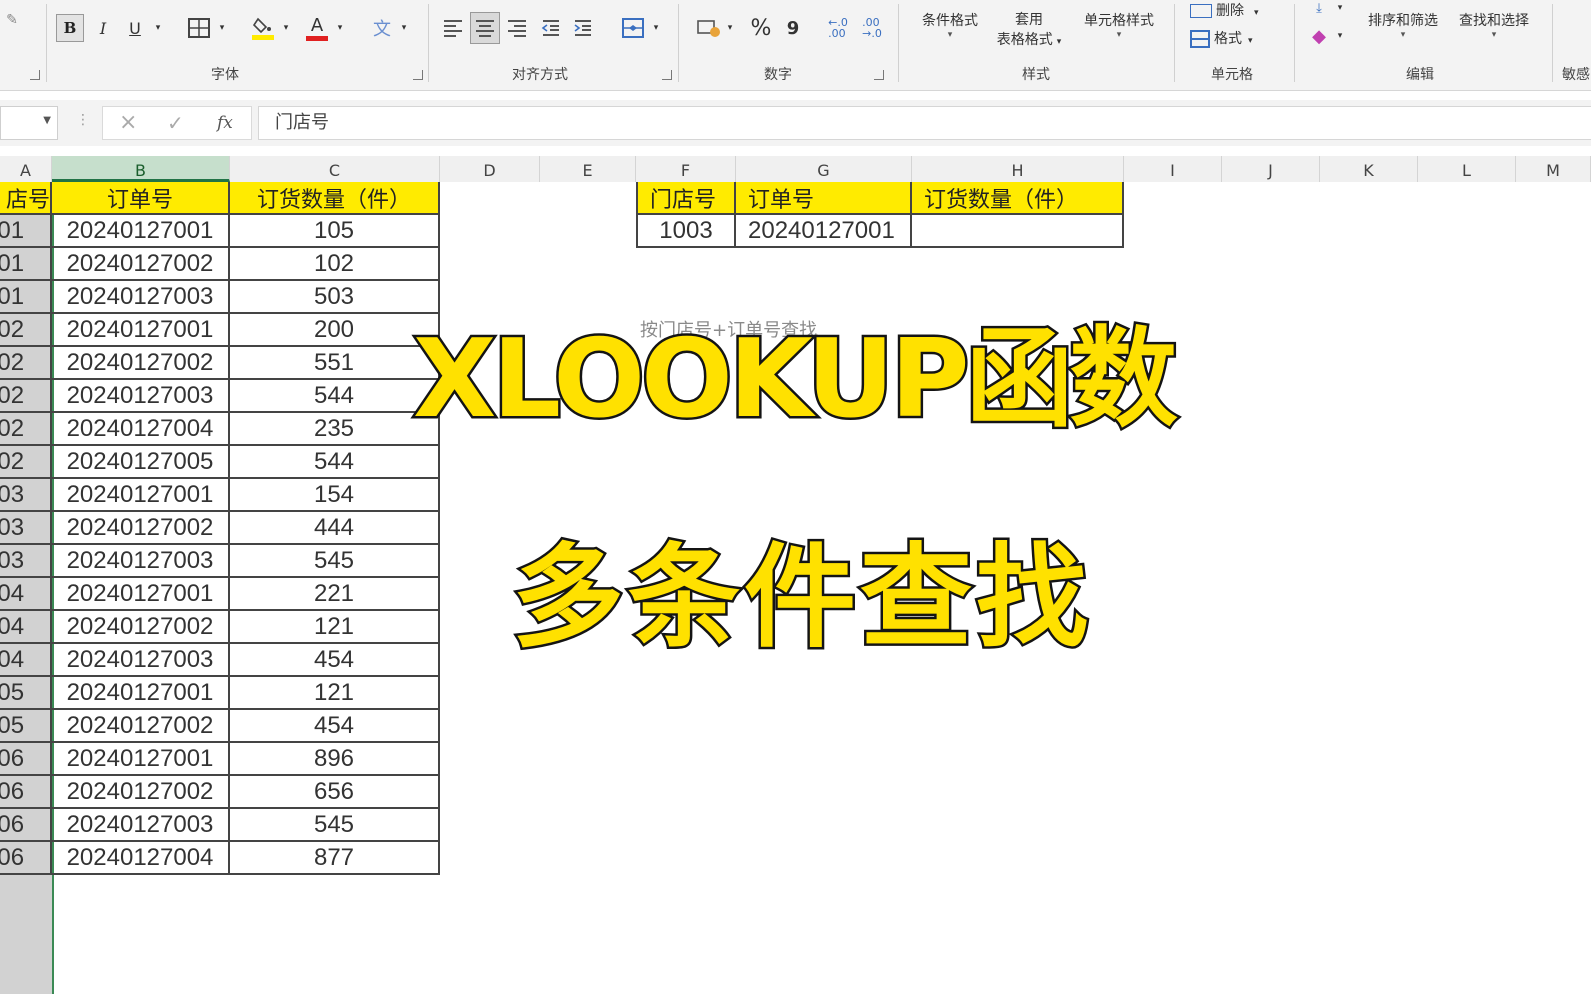  I want to click on table1-cell: 896, so click(335, 759).